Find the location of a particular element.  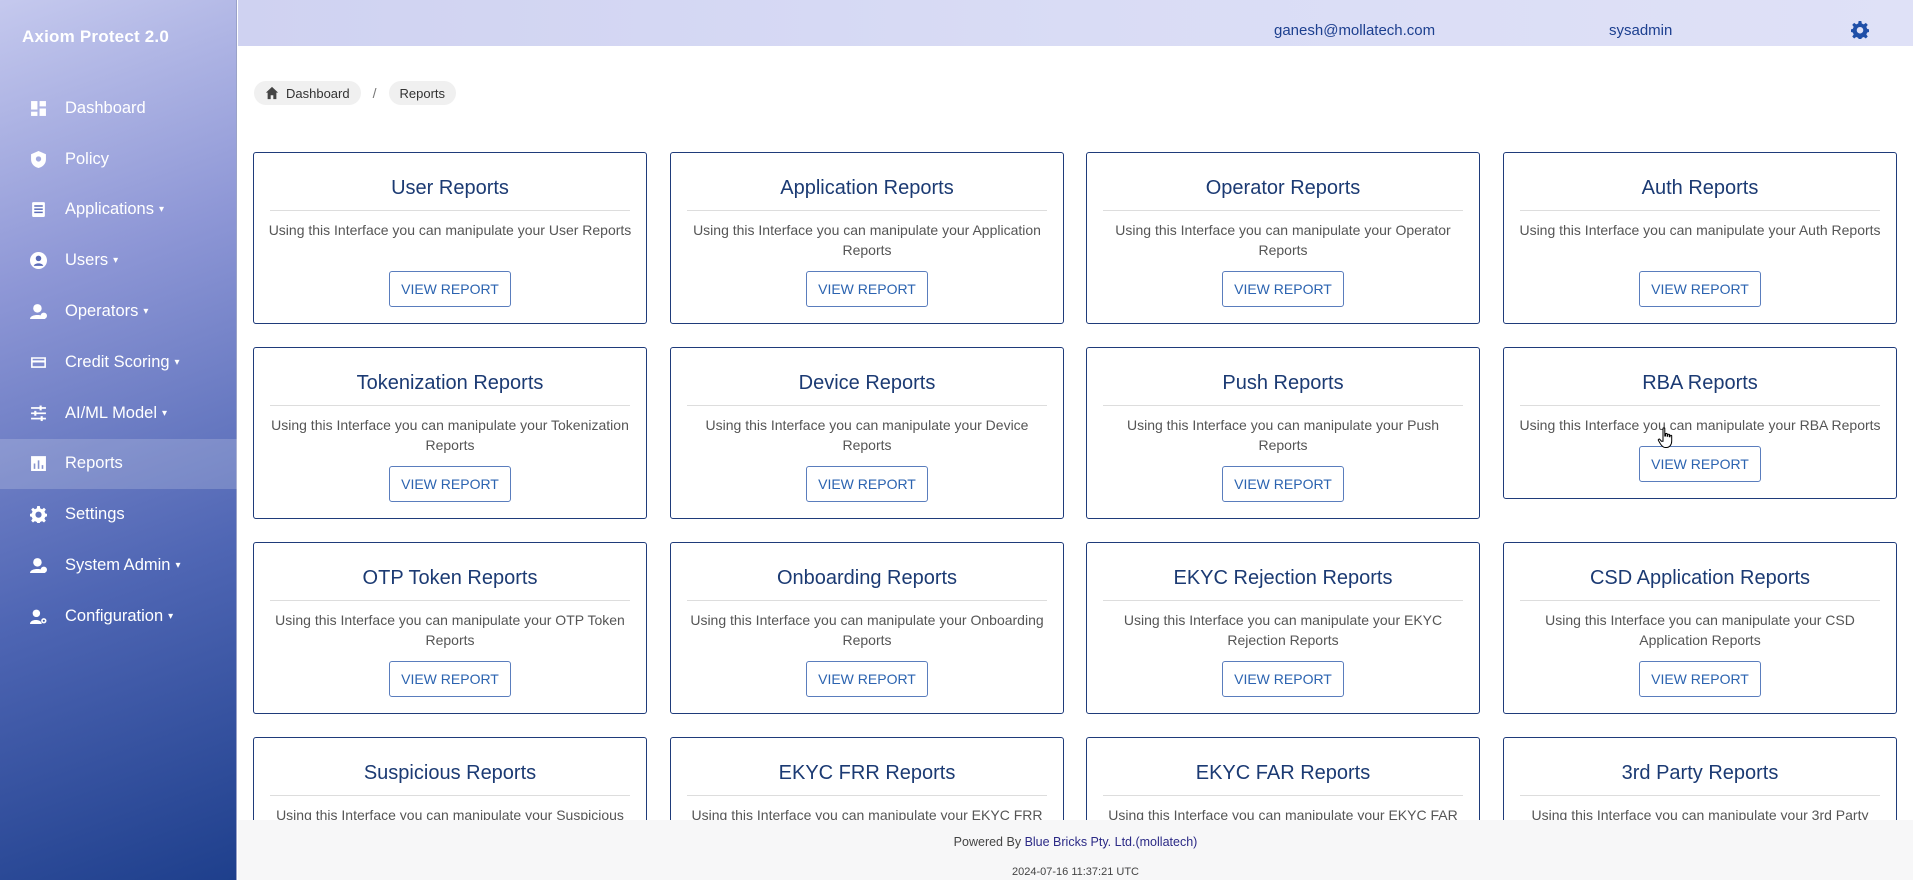

sliders-icon is located at coordinates (38, 413).